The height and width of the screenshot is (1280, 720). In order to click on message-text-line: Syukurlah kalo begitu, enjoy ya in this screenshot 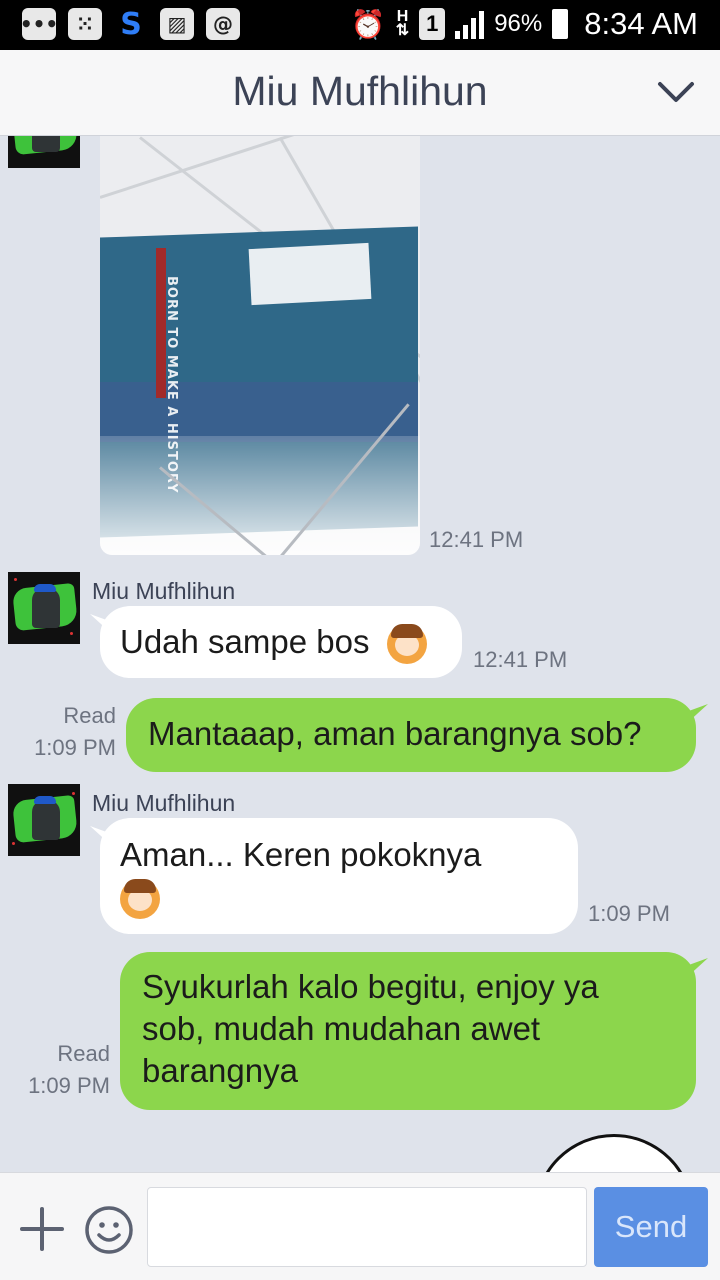, I will do `click(370, 986)`.